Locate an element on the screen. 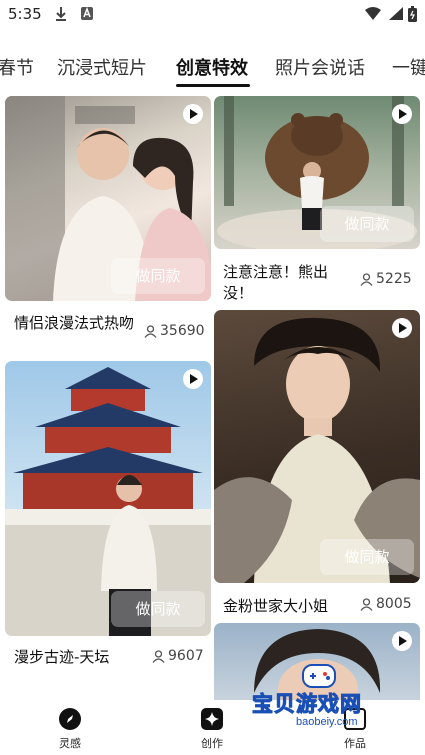 Image resolution: width=425 pixels, height=755 pixels. card-image-bear: 做同款 is located at coordinates (317, 172).